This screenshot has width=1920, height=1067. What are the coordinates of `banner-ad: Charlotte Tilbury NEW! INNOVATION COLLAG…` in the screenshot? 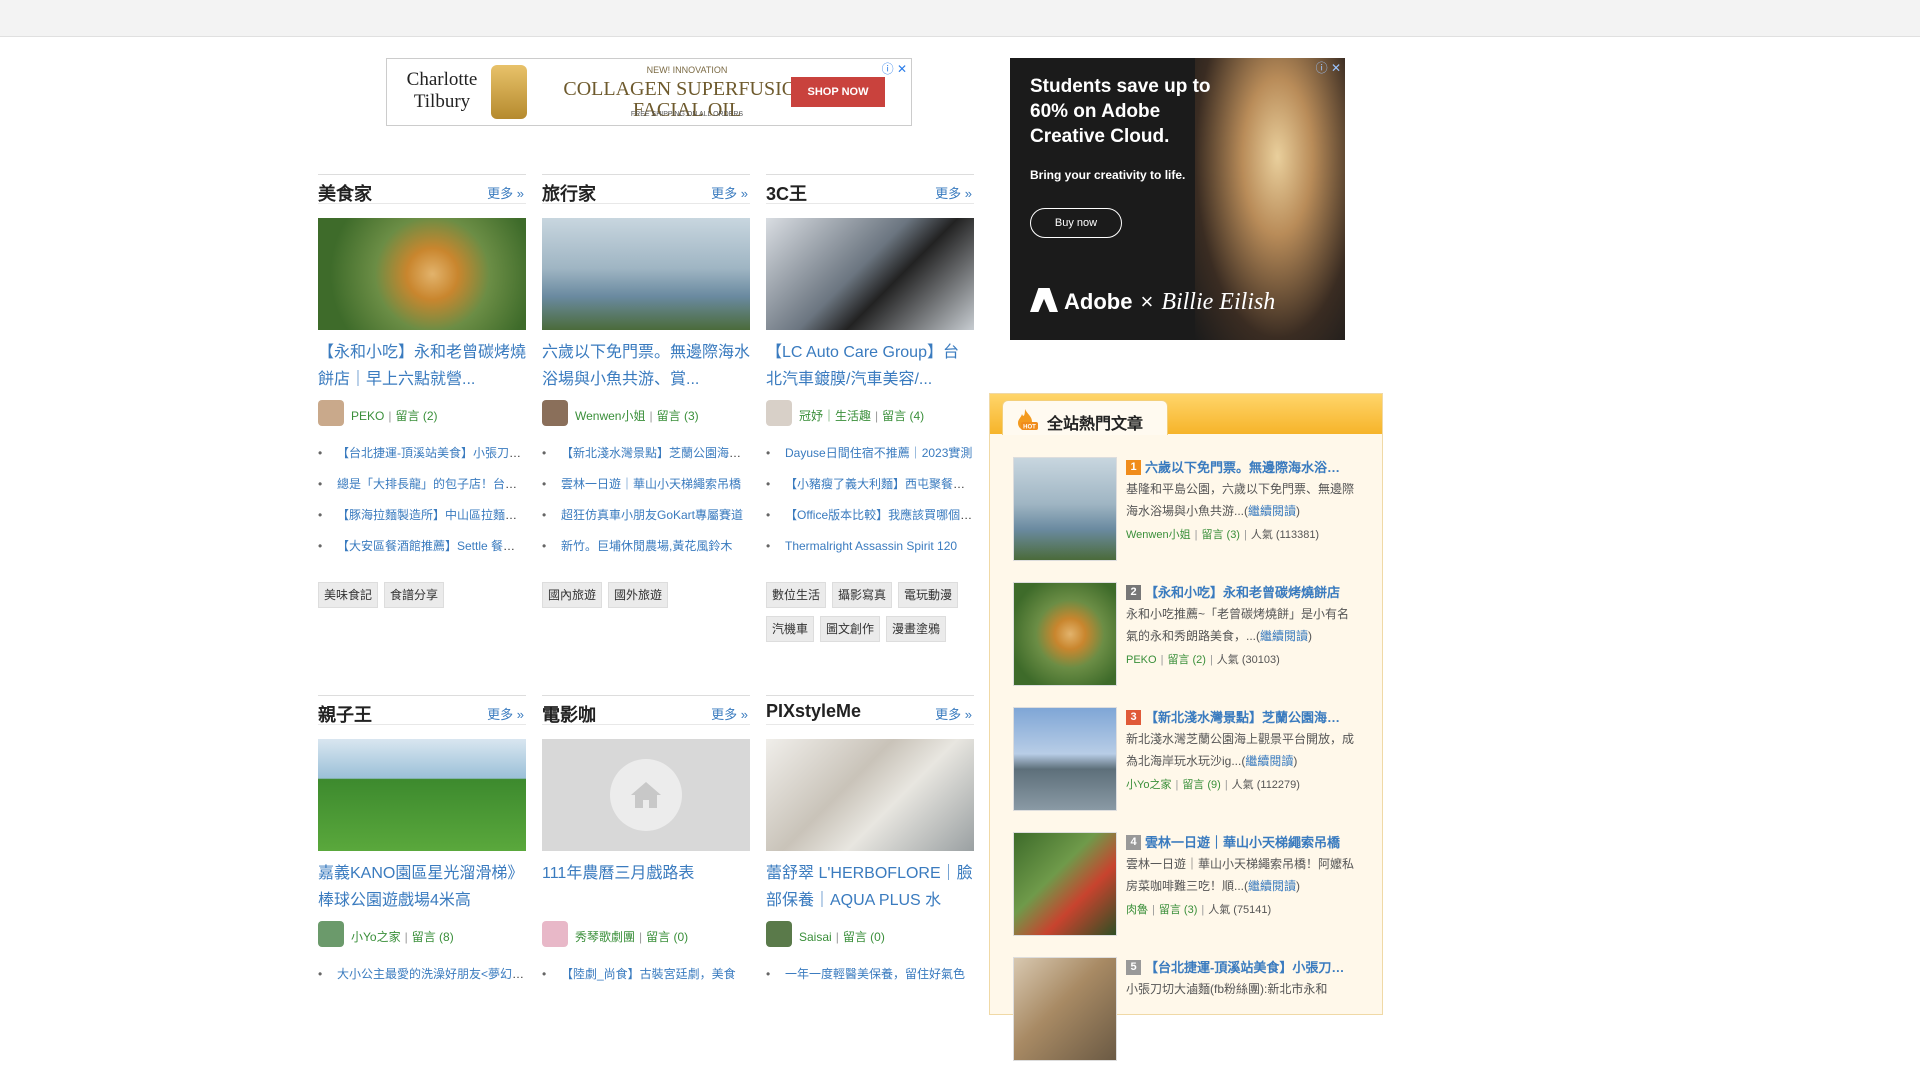 It's located at (649, 92).